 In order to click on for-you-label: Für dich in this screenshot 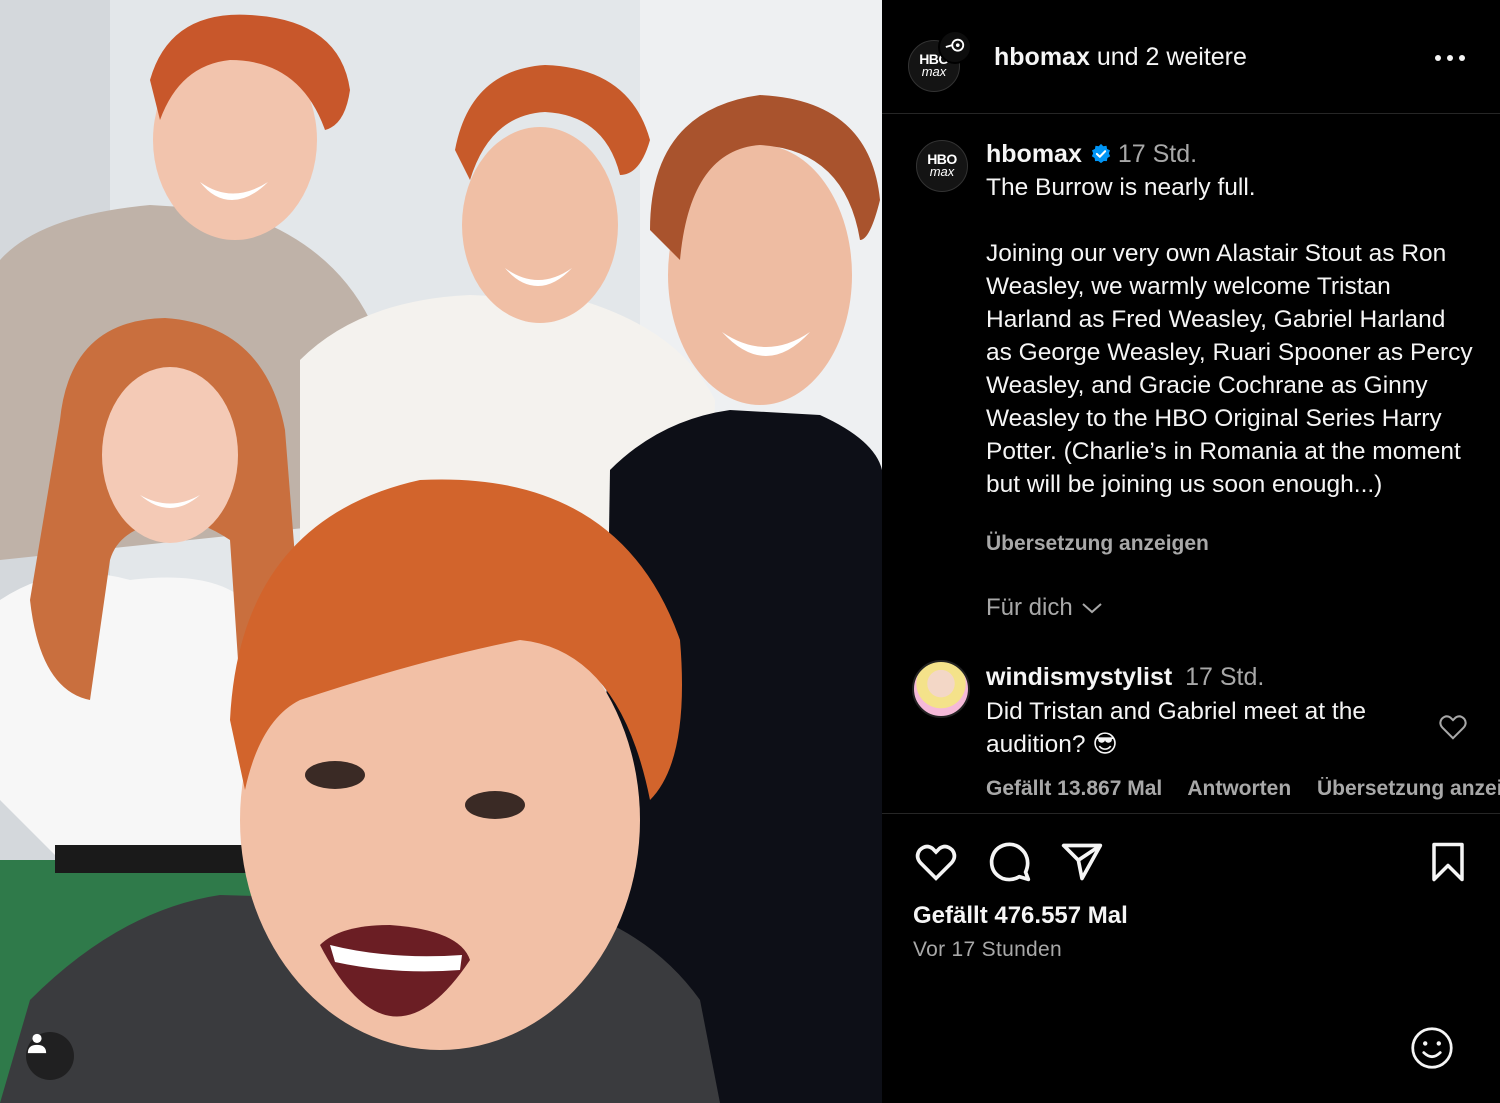, I will do `click(1029, 607)`.